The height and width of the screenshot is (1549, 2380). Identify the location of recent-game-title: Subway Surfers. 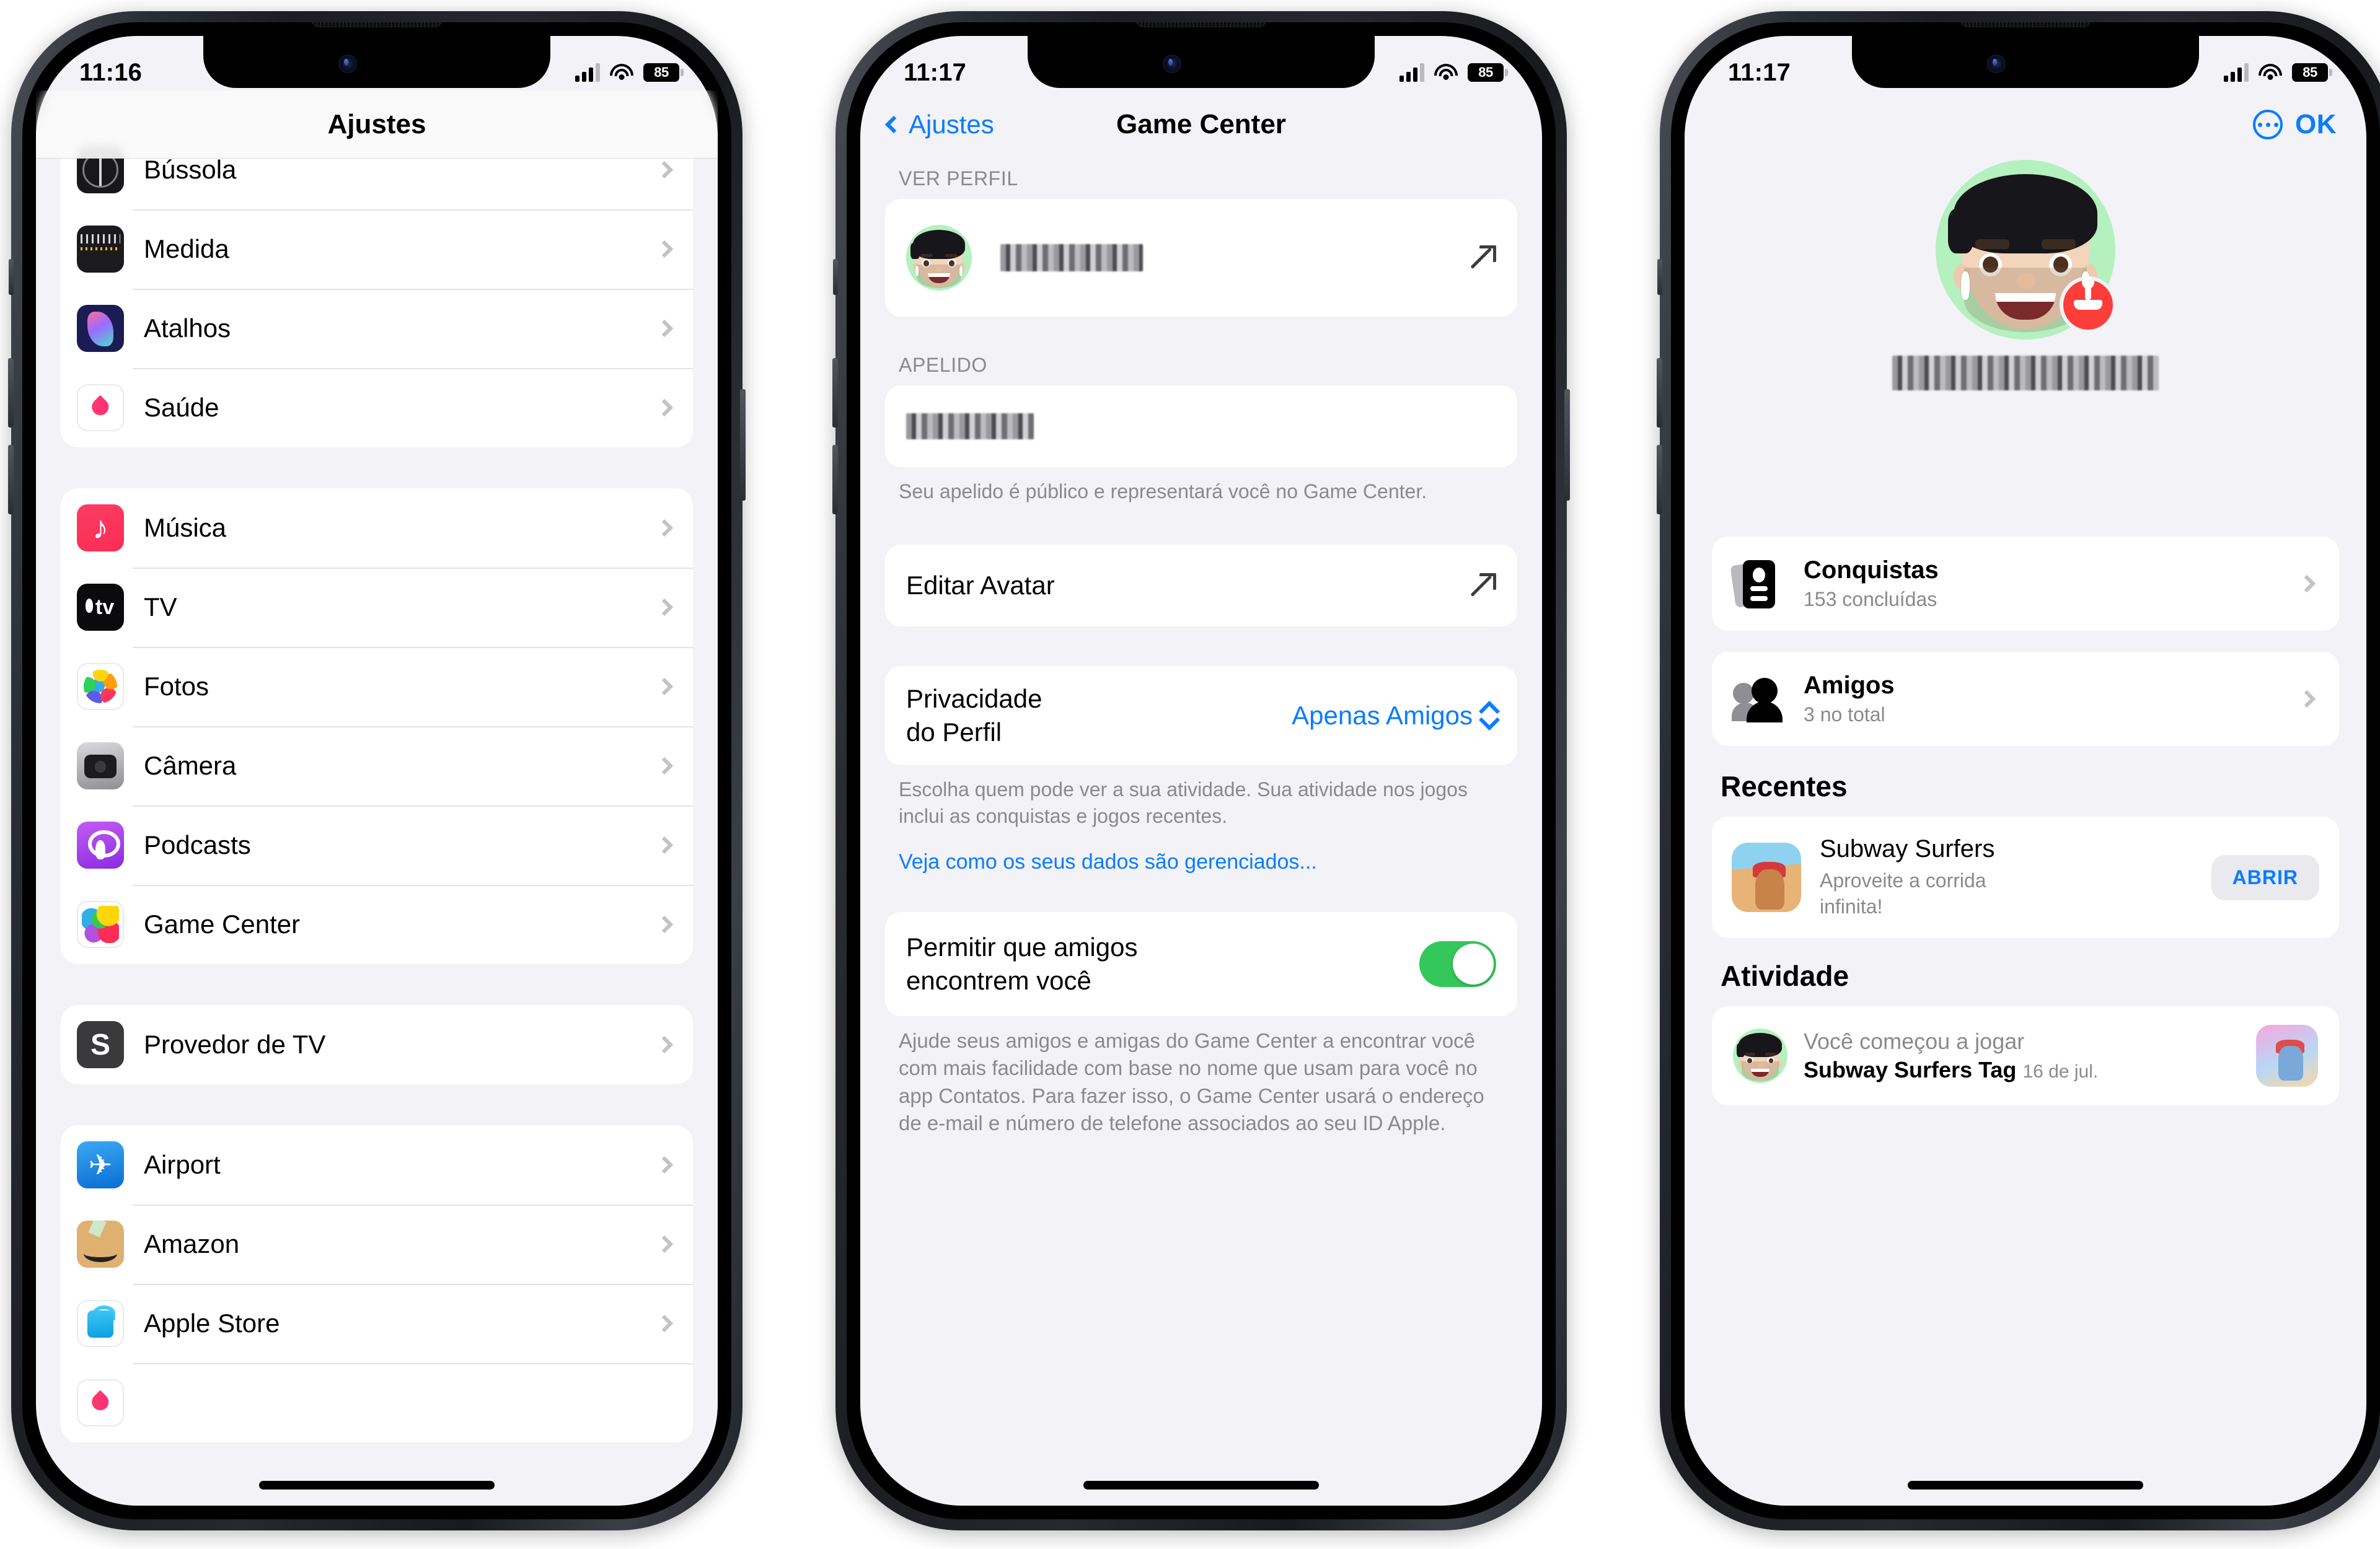
(1907, 848).